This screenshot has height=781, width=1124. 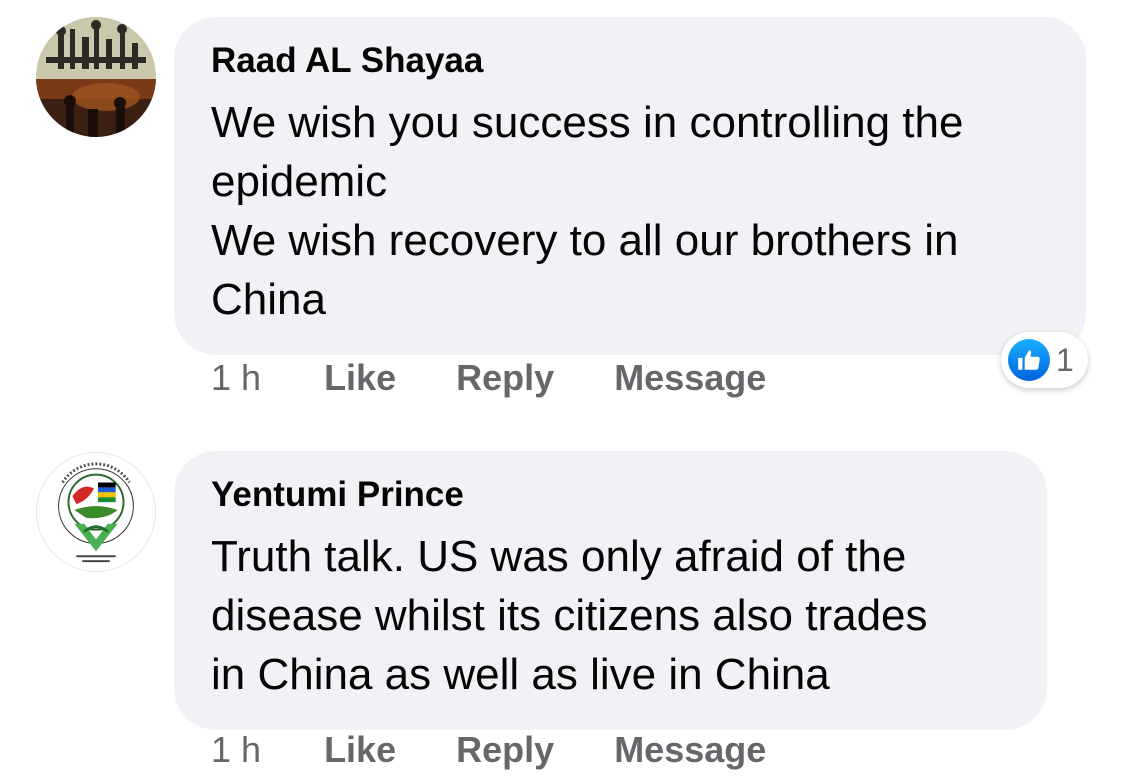 I want to click on comment-text-line: in China as well as live in China, so click(x=520, y=674).